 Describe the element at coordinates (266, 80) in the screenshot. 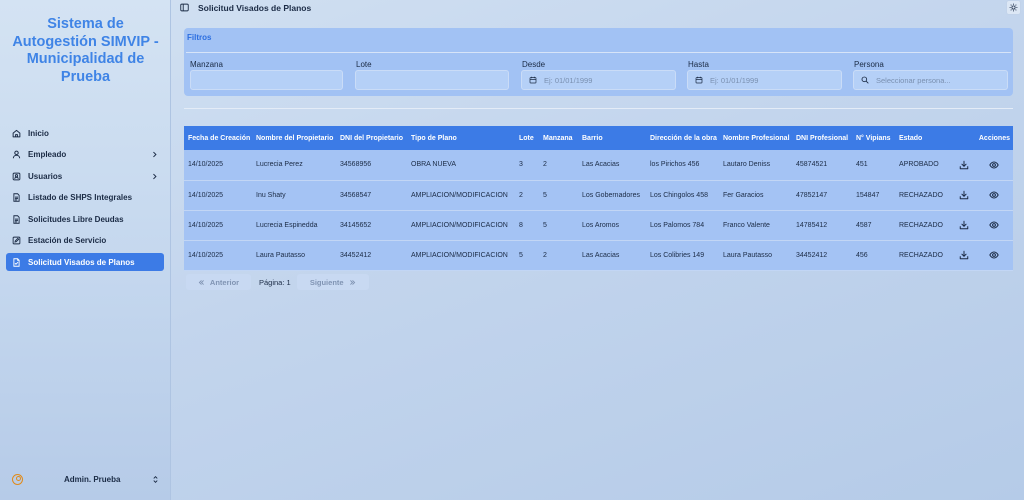

I see `manzana-input` at that location.